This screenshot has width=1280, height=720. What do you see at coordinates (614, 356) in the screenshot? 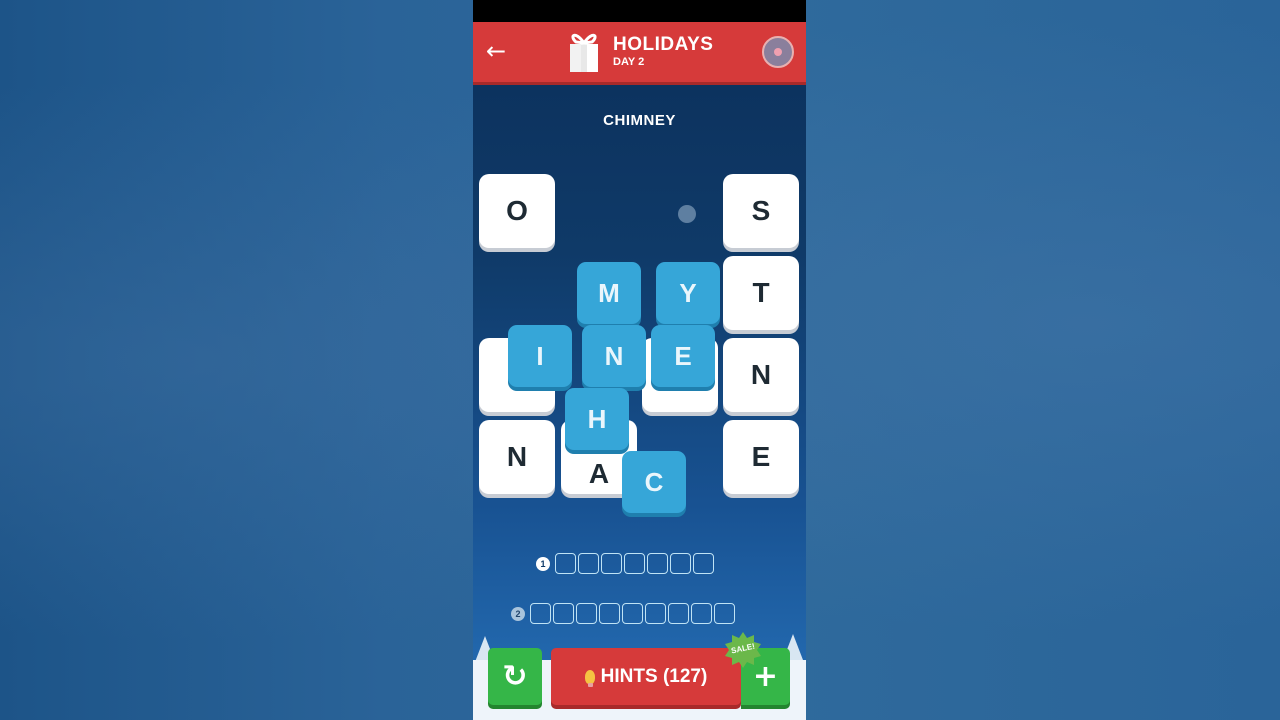
I see `selected-letter-tile: N` at bounding box center [614, 356].